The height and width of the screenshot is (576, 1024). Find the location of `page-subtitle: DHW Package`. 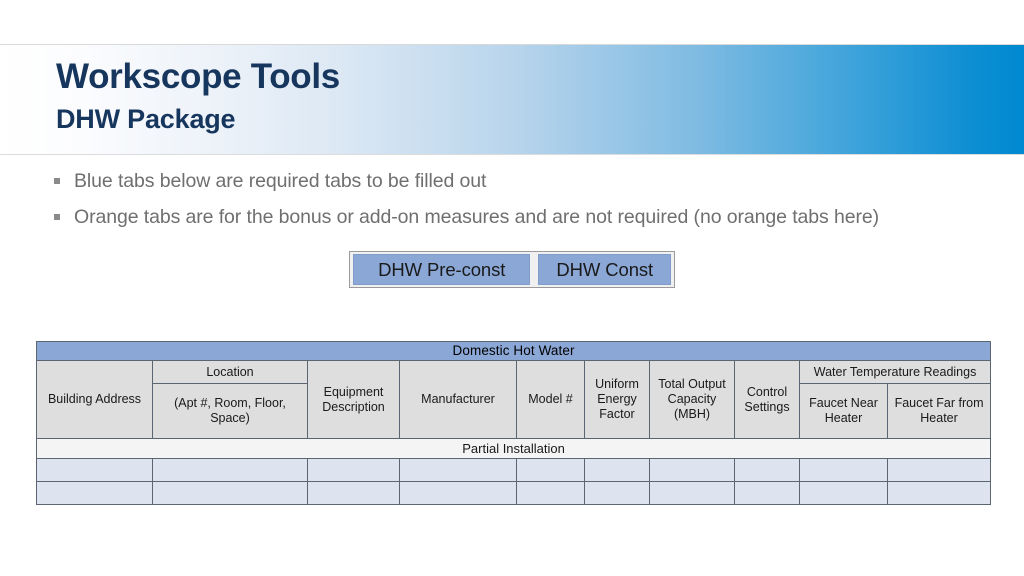

page-subtitle: DHW Package is located at coordinates (146, 119).